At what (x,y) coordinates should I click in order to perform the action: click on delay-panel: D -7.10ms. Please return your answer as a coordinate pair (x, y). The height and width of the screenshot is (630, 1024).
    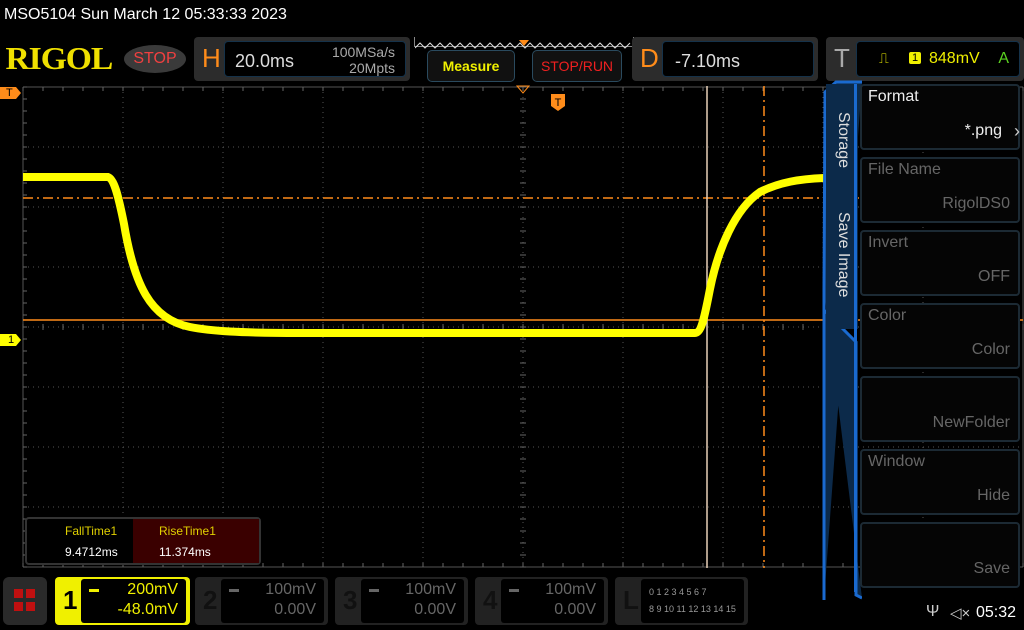
    Looking at the image, I should click on (725, 59).